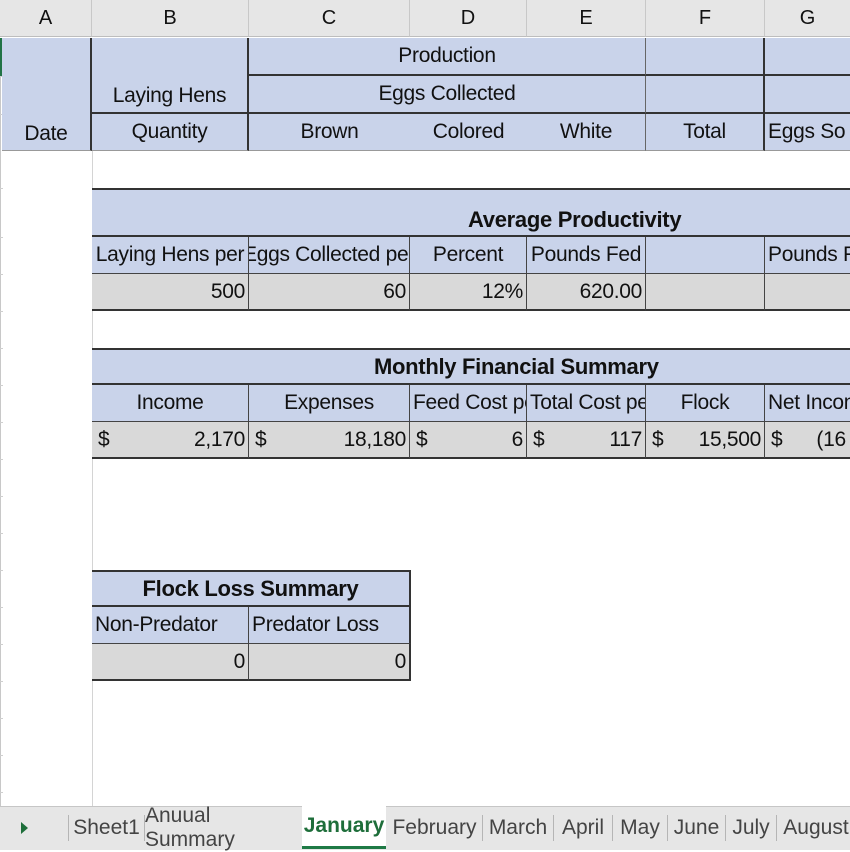 The height and width of the screenshot is (852, 850). Describe the element at coordinates (730, 439) in the screenshot. I see `flock-amount: 15,500` at that location.